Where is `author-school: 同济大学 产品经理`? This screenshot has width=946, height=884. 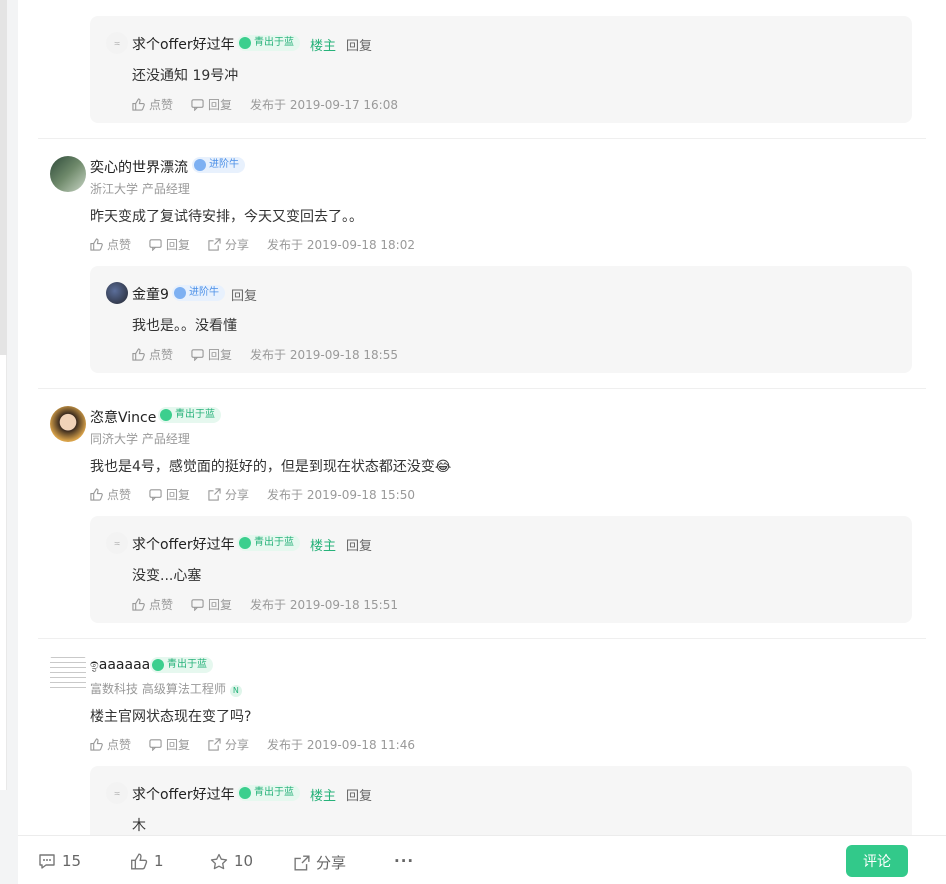 author-school: 同济大学 产品经理 is located at coordinates (140, 439).